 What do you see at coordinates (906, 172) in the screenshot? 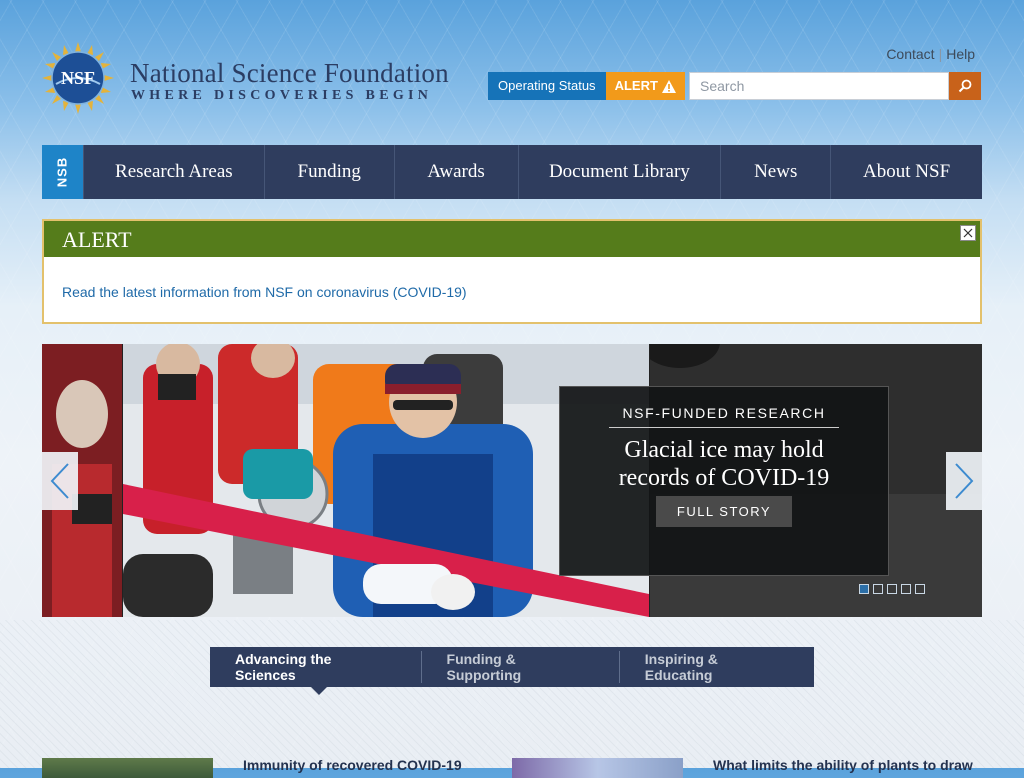
I see `nav-about-nsf: About NSF` at bounding box center [906, 172].